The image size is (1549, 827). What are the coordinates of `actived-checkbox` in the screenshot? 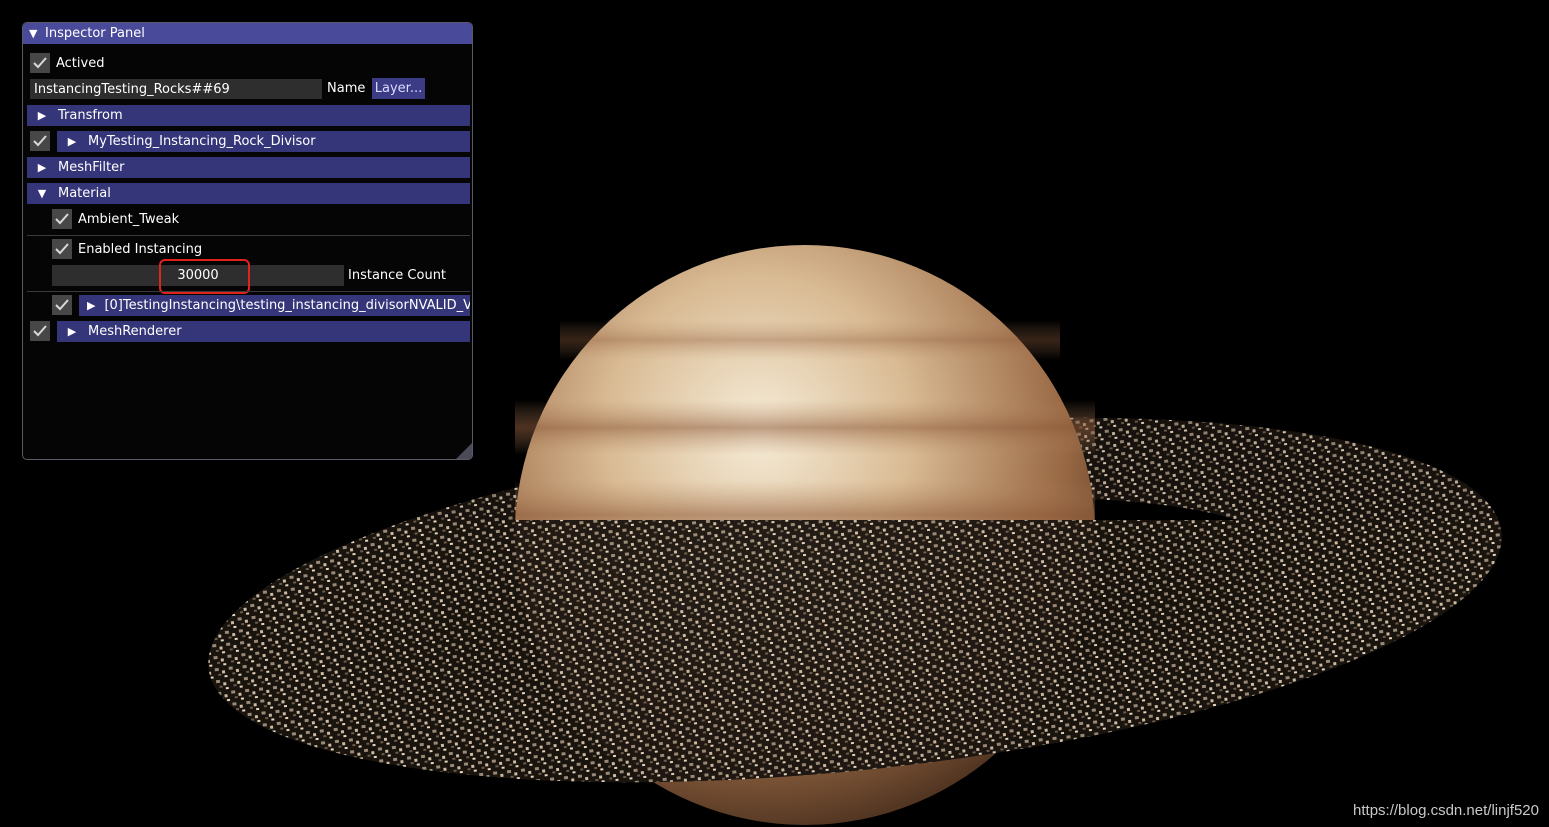 It's located at (40, 63).